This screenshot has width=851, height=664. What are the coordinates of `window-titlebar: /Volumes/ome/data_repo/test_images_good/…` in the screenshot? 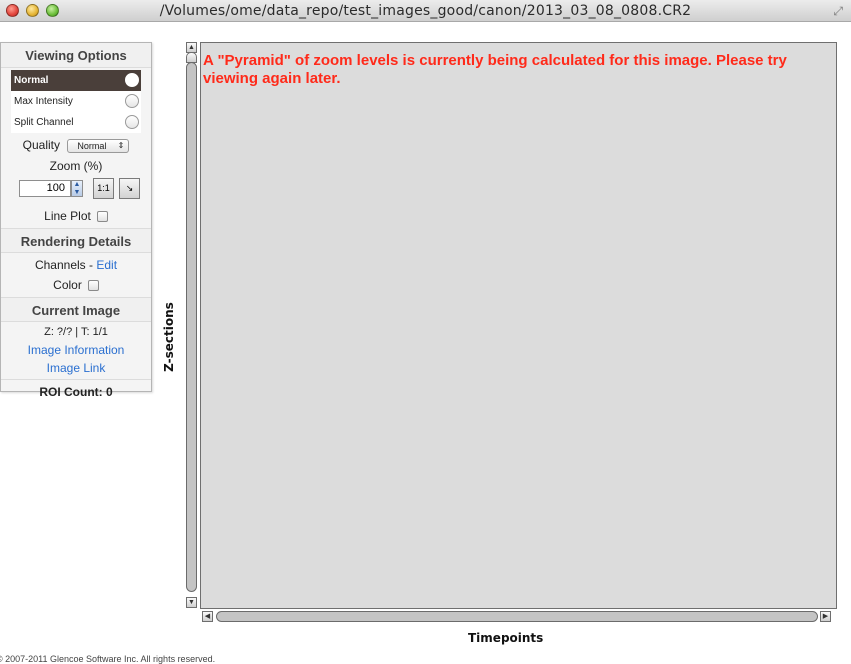 It's located at (425, 11).